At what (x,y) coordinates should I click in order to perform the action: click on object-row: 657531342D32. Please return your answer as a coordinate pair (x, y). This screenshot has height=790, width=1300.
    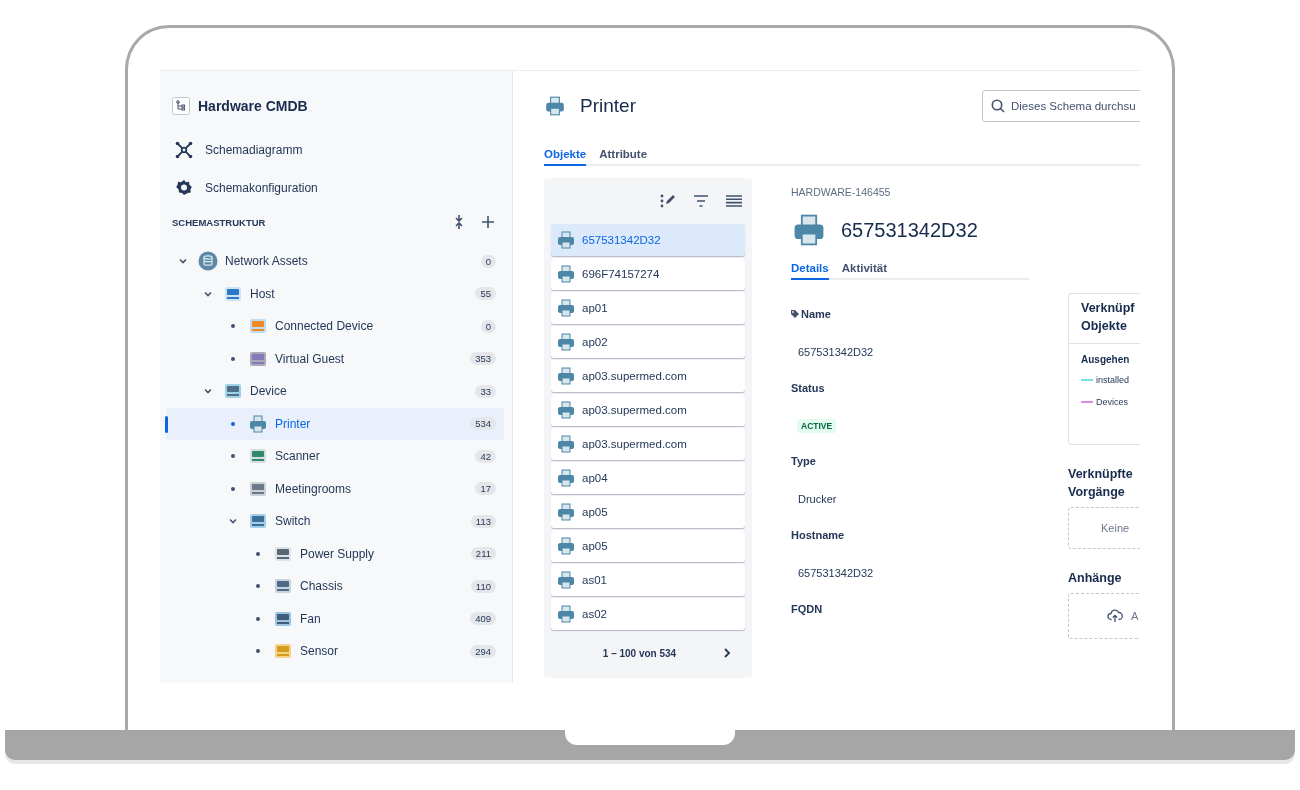
    Looking at the image, I should click on (648, 240).